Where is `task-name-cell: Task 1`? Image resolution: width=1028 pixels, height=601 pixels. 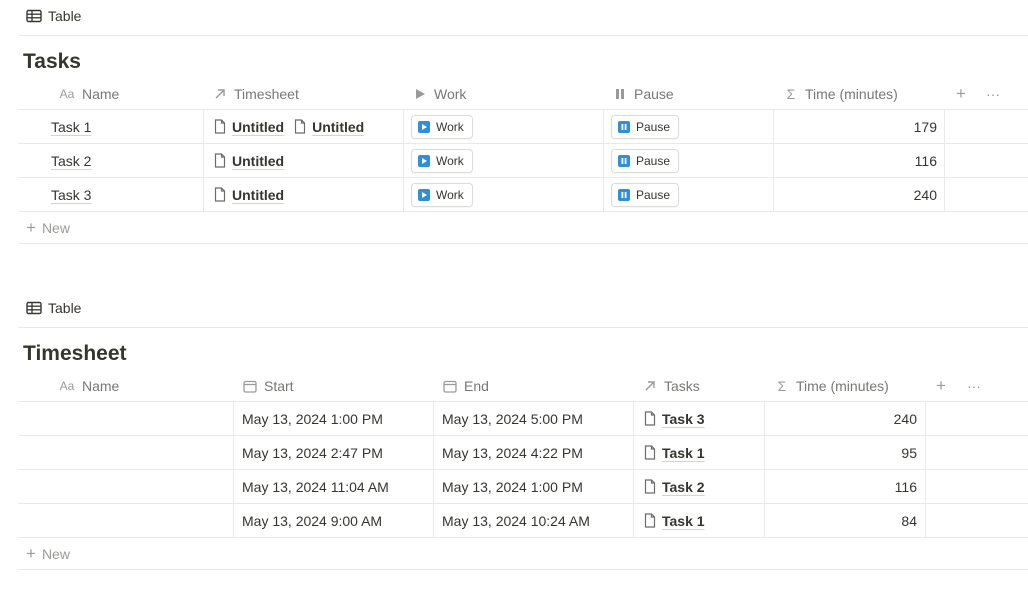
task-name-cell: Task 1 is located at coordinates (71, 126).